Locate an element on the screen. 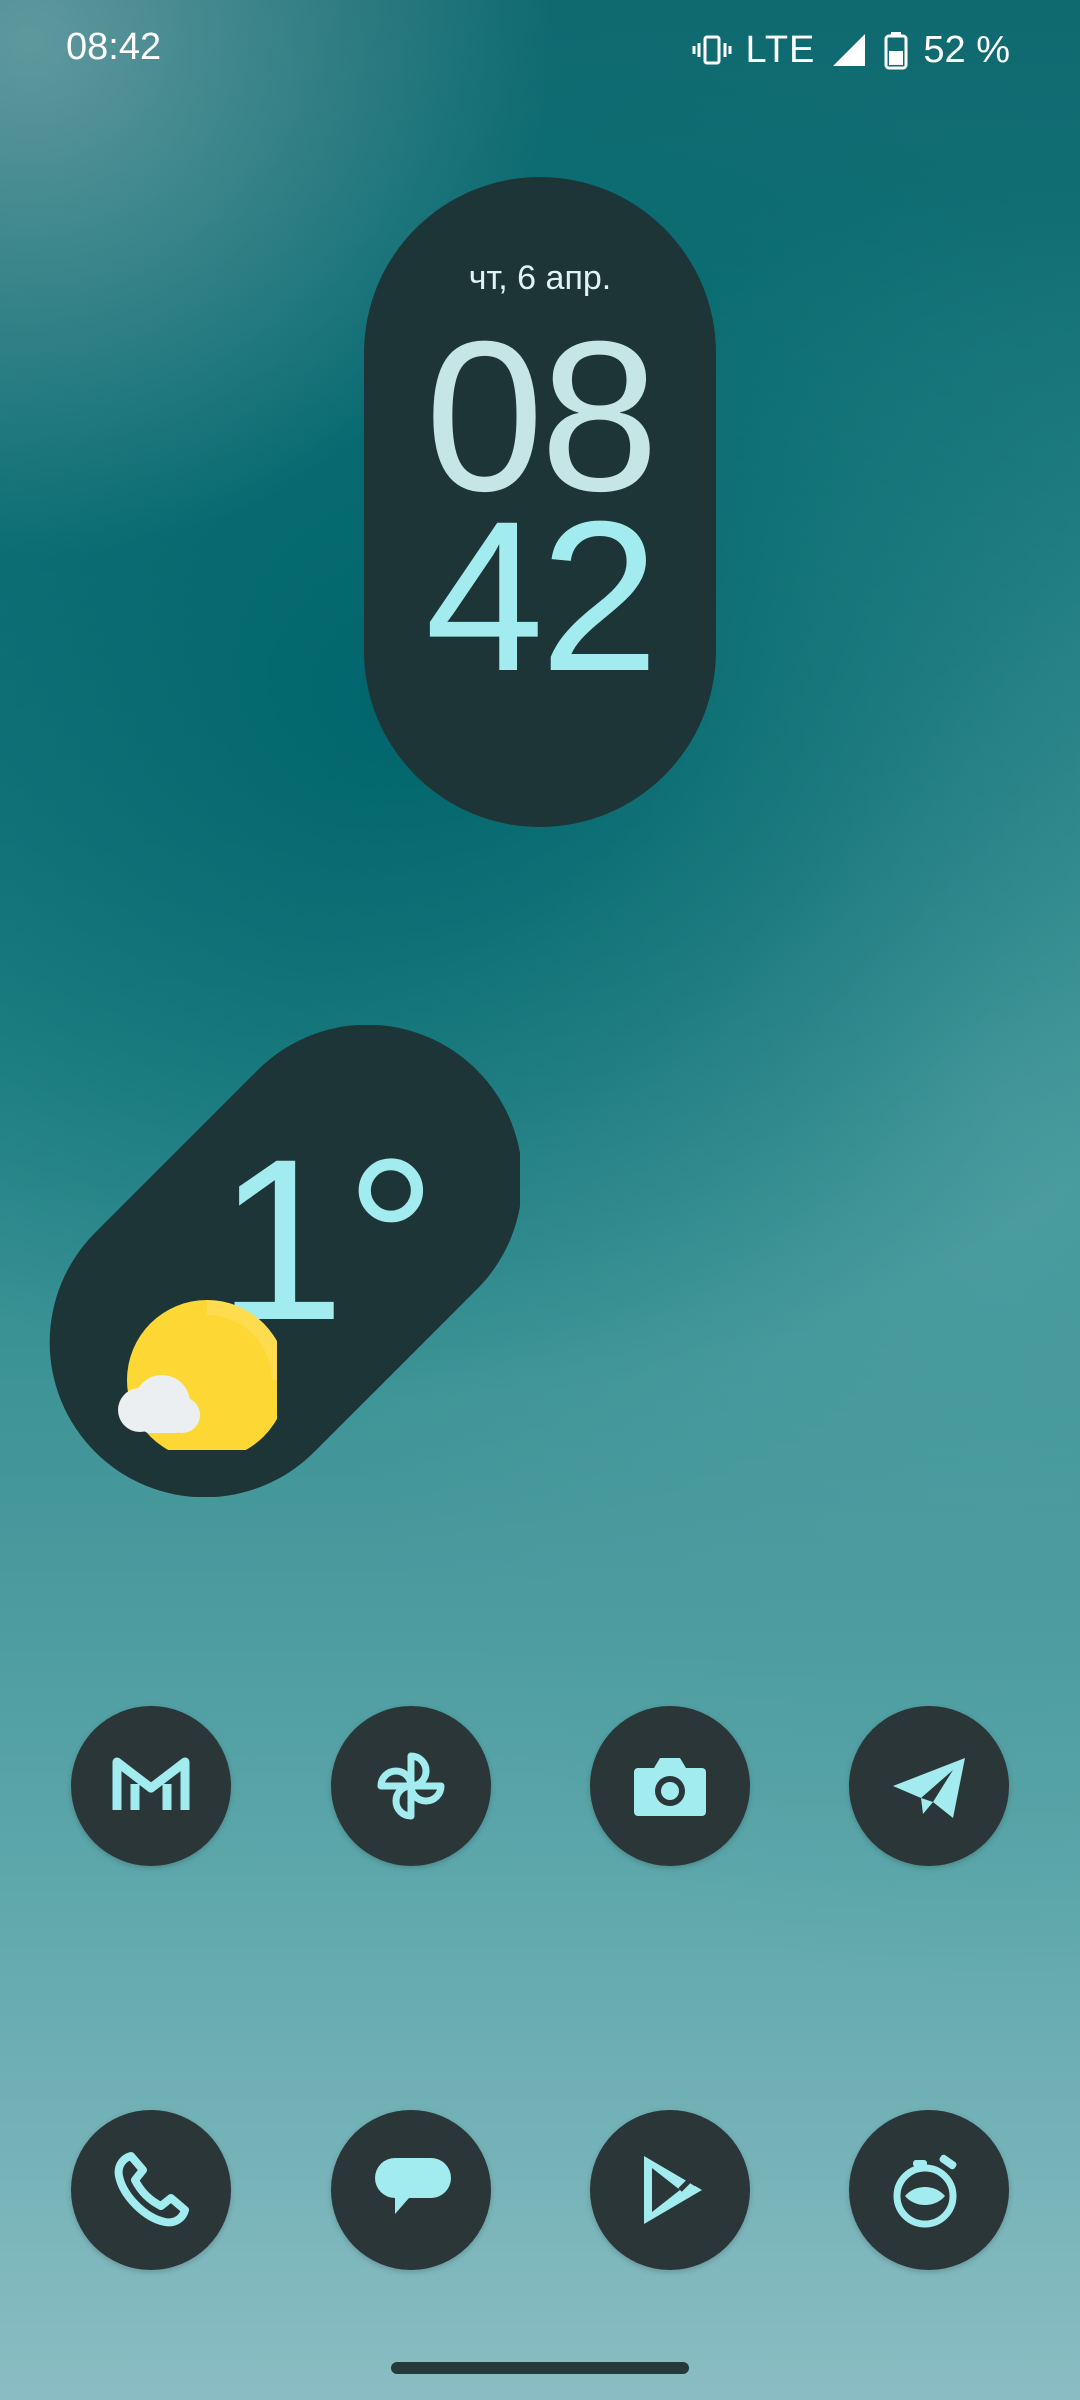 The height and width of the screenshot is (2400, 1080). messages-app-button is located at coordinates (411, 2190).